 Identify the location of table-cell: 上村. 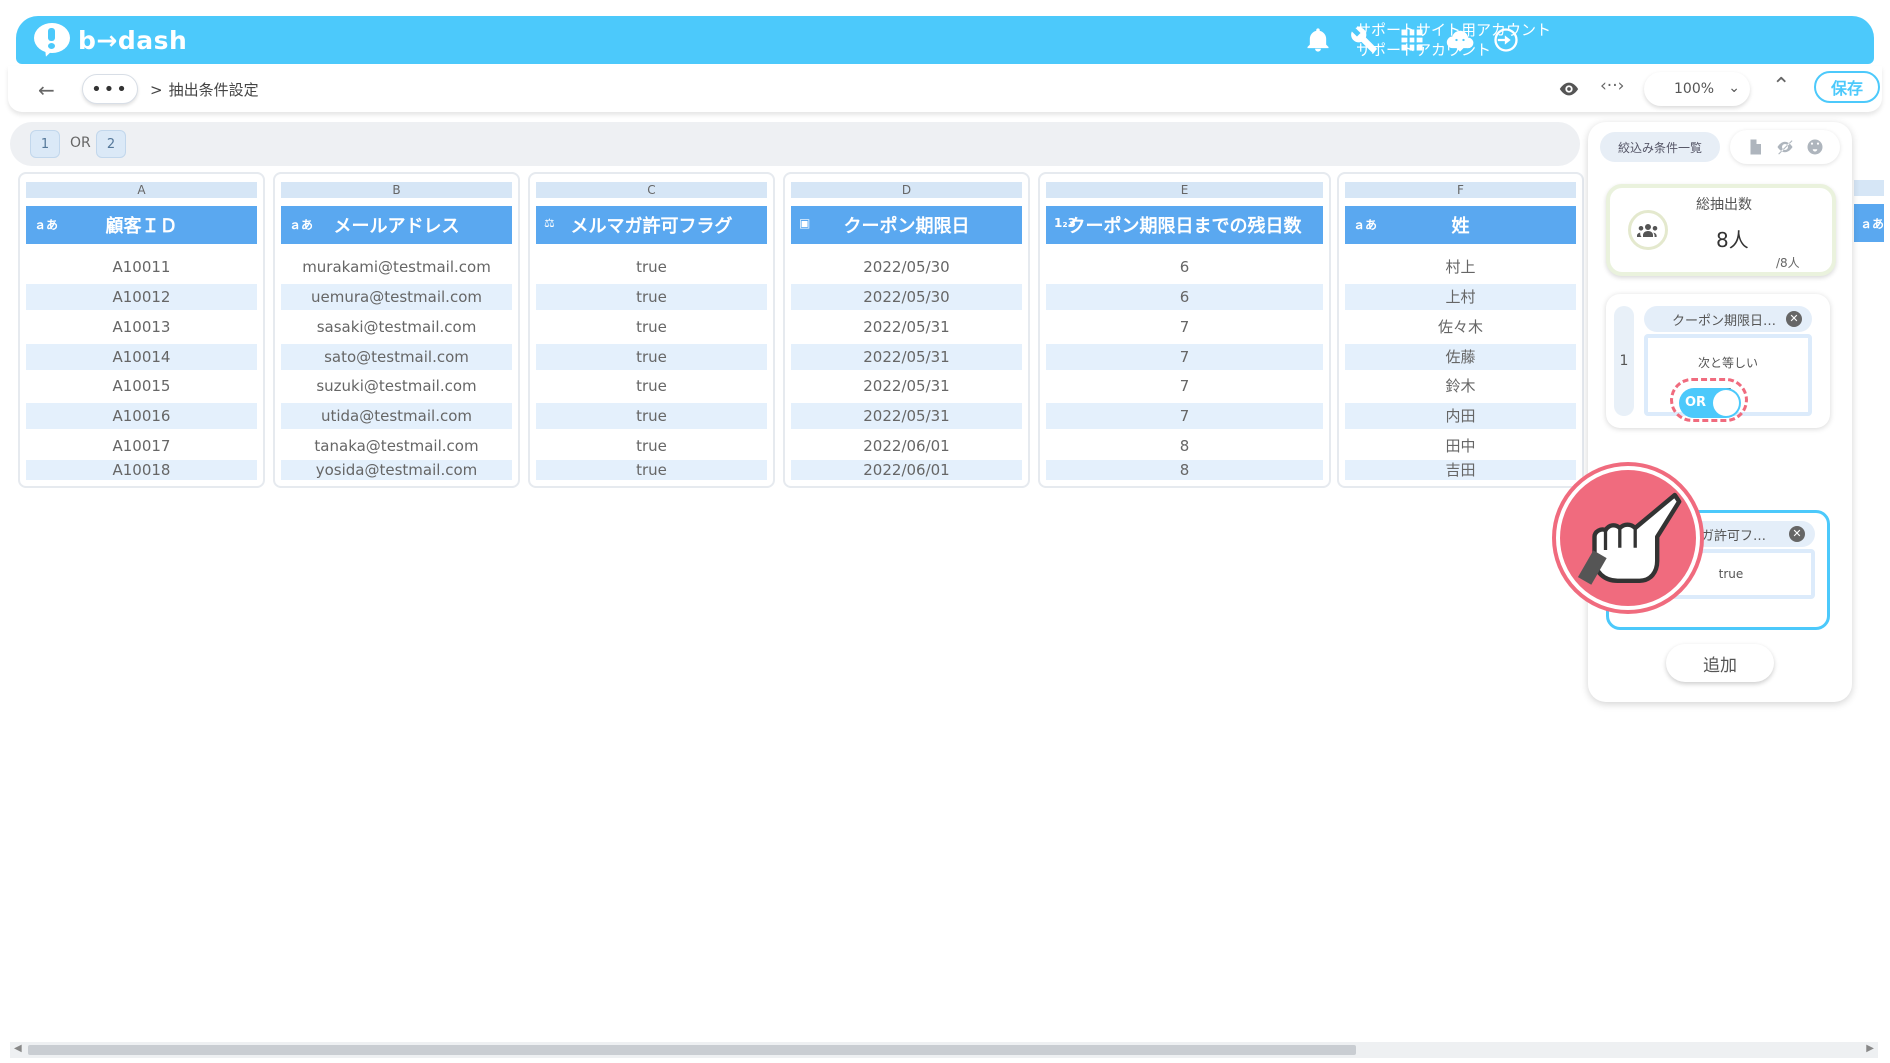
(1460, 297).